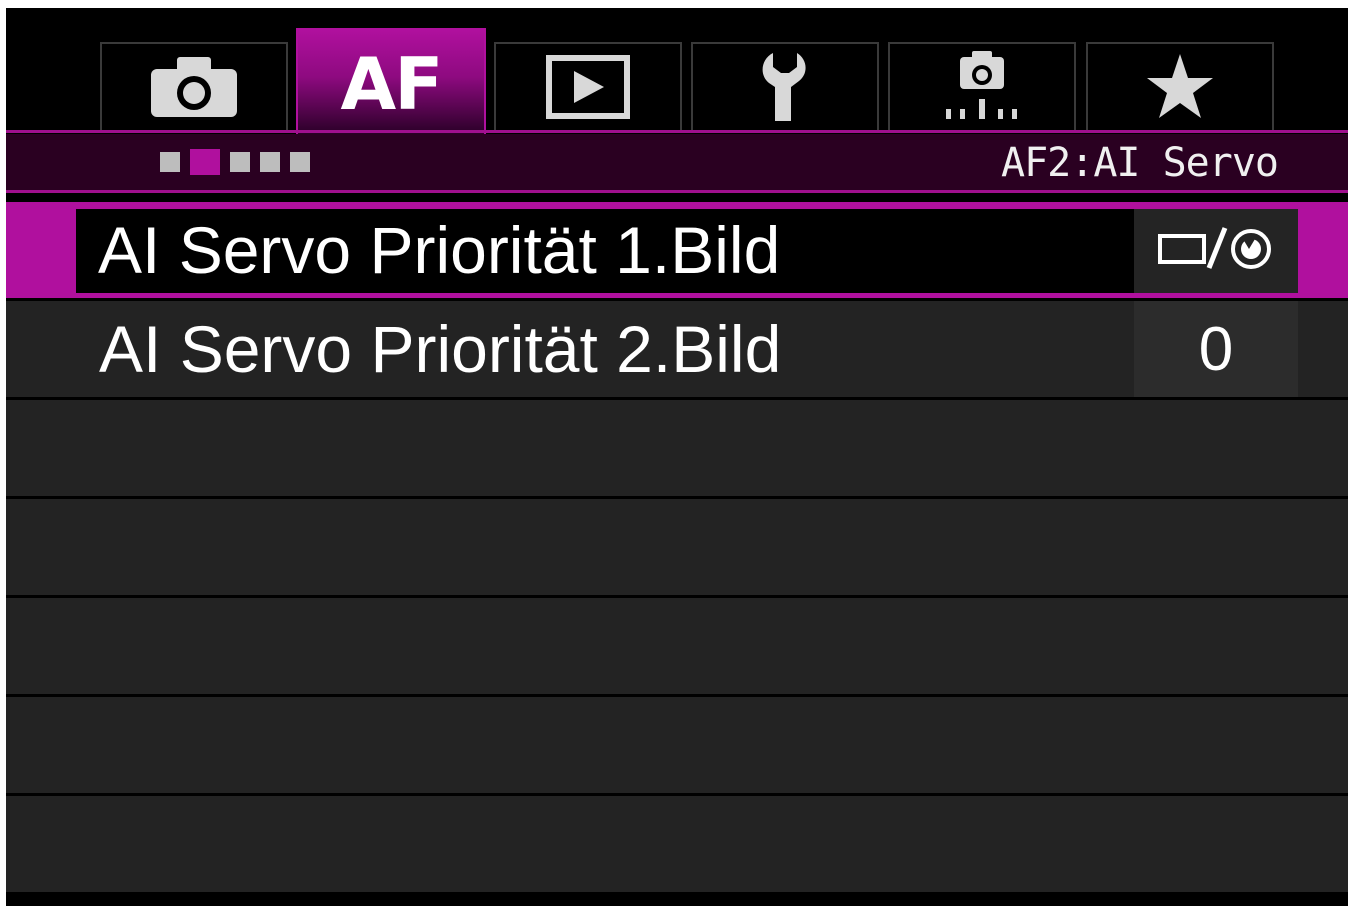  I want to click on menu-item-value: 0, so click(1216, 349).